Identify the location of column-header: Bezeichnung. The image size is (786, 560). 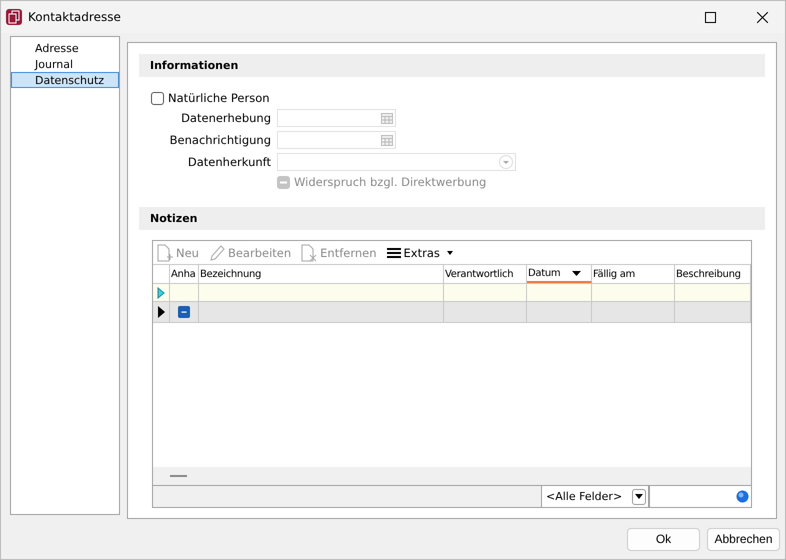
(321, 274).